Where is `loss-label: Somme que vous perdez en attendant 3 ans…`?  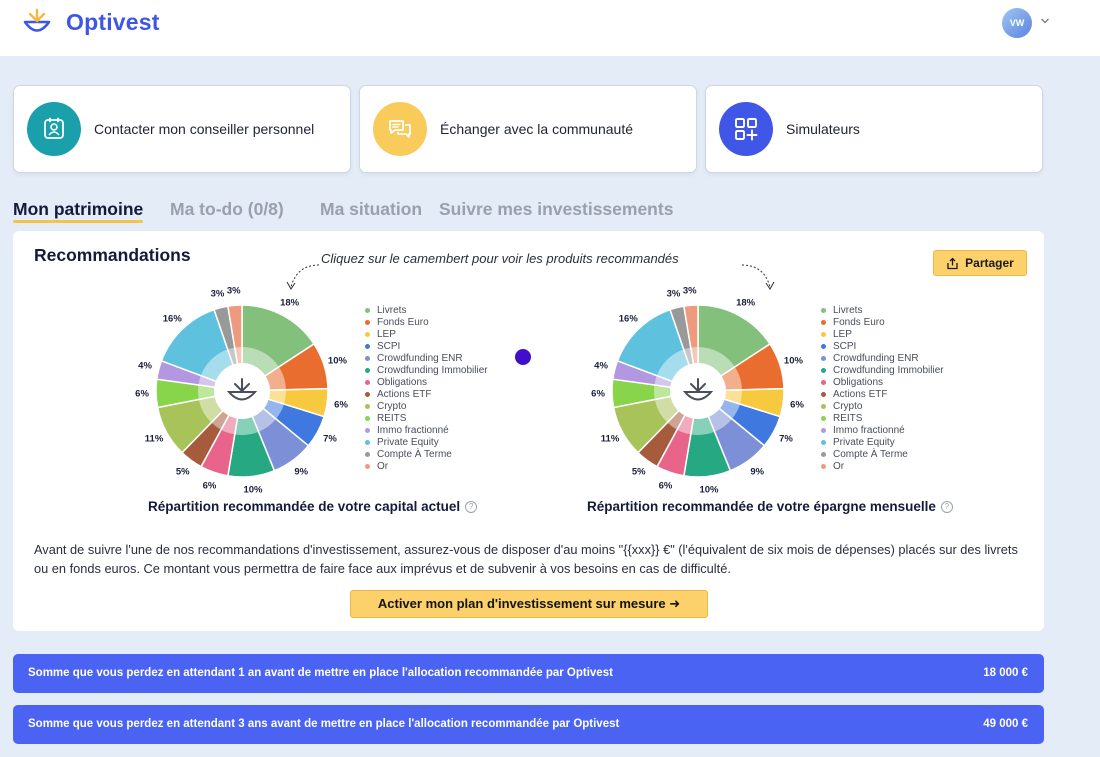
loss-label: Somme que vous perdez en attendant 3 ans… is located at coordinates (324, 724).